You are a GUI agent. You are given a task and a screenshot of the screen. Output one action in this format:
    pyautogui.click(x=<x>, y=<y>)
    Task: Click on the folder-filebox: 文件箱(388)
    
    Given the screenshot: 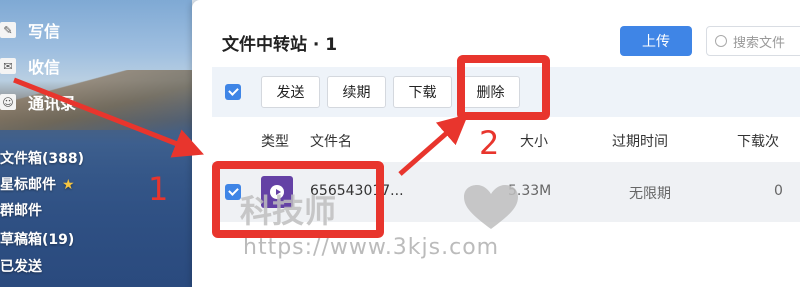 What is the action you would take?
    pyautogui.click(x=42, y=158)
    